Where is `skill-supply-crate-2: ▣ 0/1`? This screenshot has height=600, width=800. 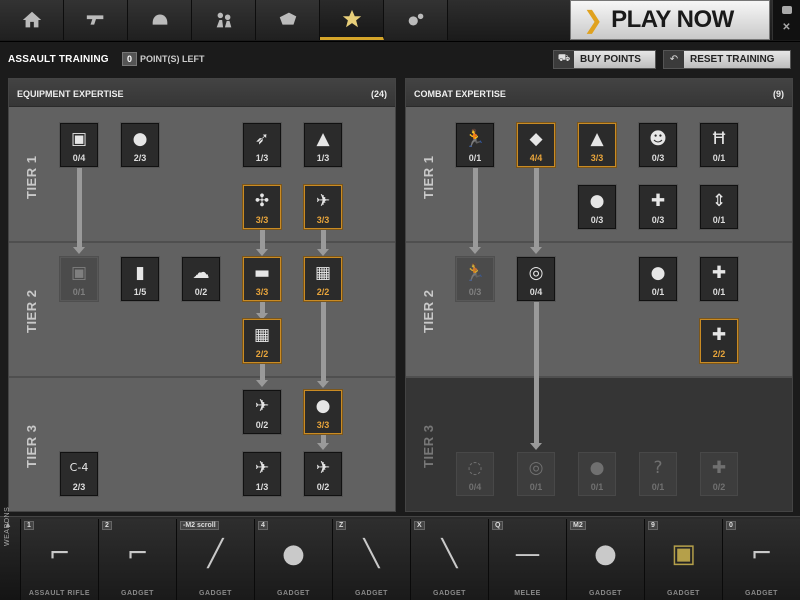
skill-supply-crate-2: ▣ 0/1 is located at coordinates (79, 279).